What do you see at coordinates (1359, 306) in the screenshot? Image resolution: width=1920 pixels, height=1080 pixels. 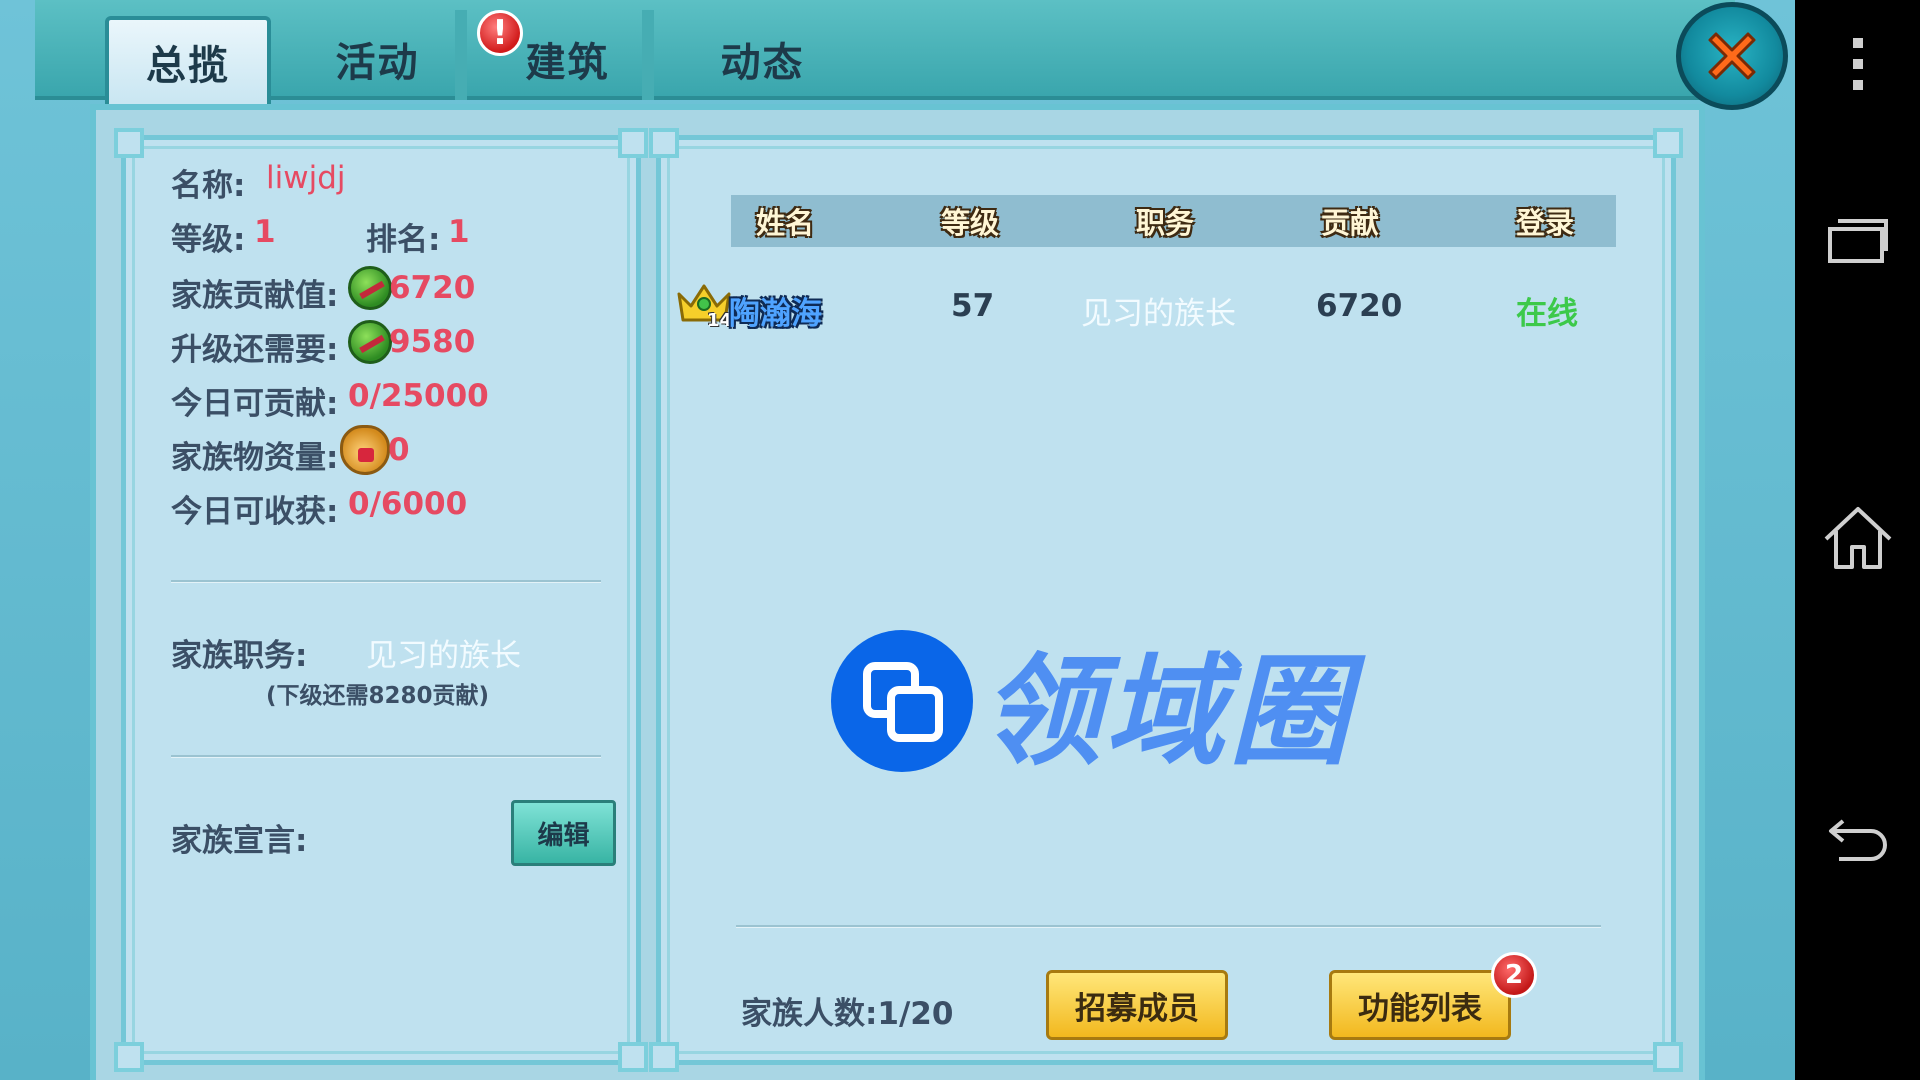 I see `member-contribution: 6720` at bounding box center [1359, 306].